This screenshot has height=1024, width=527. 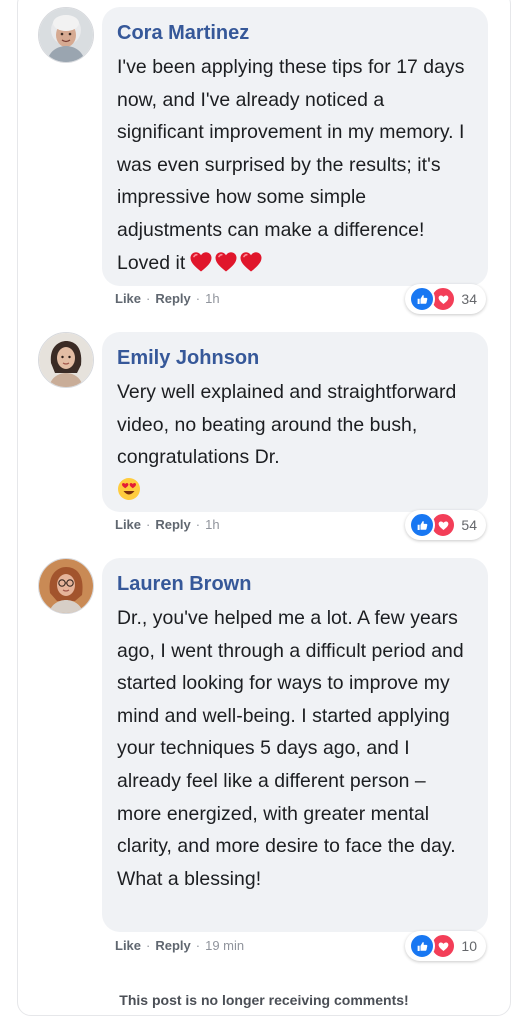 I want to click on comment-author: Cora Martinez, so click(x=295, y=33).